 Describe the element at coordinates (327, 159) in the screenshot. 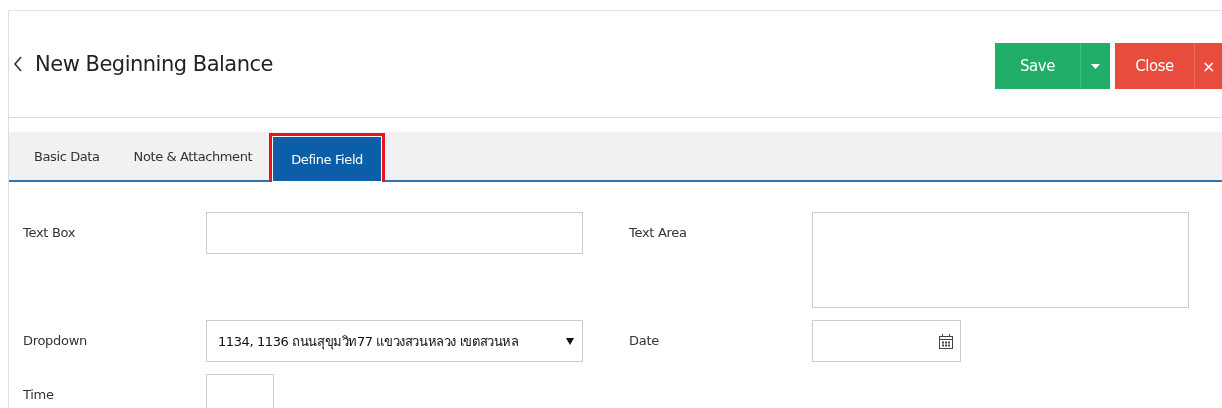

I see `tab: Define Field` at that location.